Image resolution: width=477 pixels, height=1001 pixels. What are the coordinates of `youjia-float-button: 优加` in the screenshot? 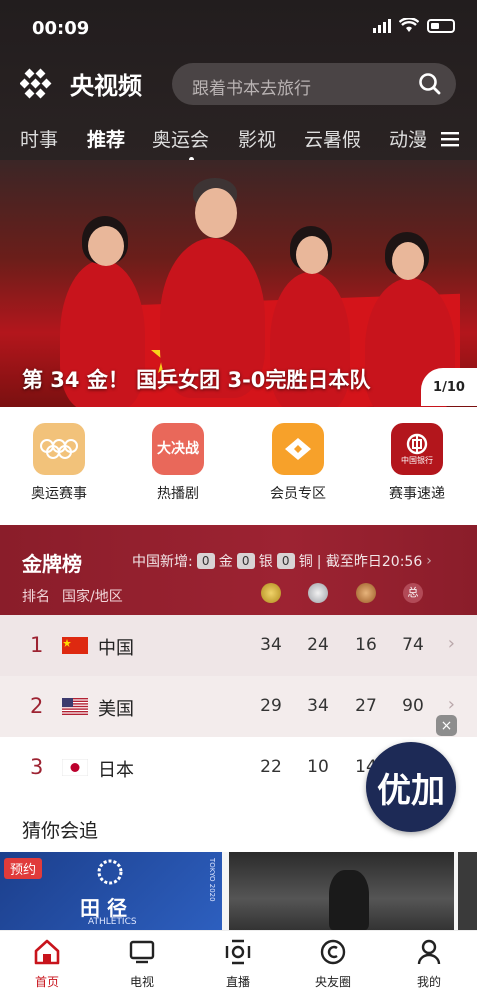 It's located at (411, 787).